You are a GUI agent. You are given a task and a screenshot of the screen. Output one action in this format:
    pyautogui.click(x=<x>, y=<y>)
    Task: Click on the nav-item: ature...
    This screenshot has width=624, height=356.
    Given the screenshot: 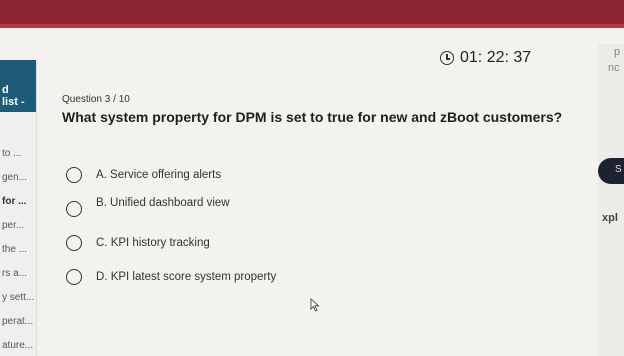 What is the action you would take?
    pyautogui.click(x=17, y=345)
    